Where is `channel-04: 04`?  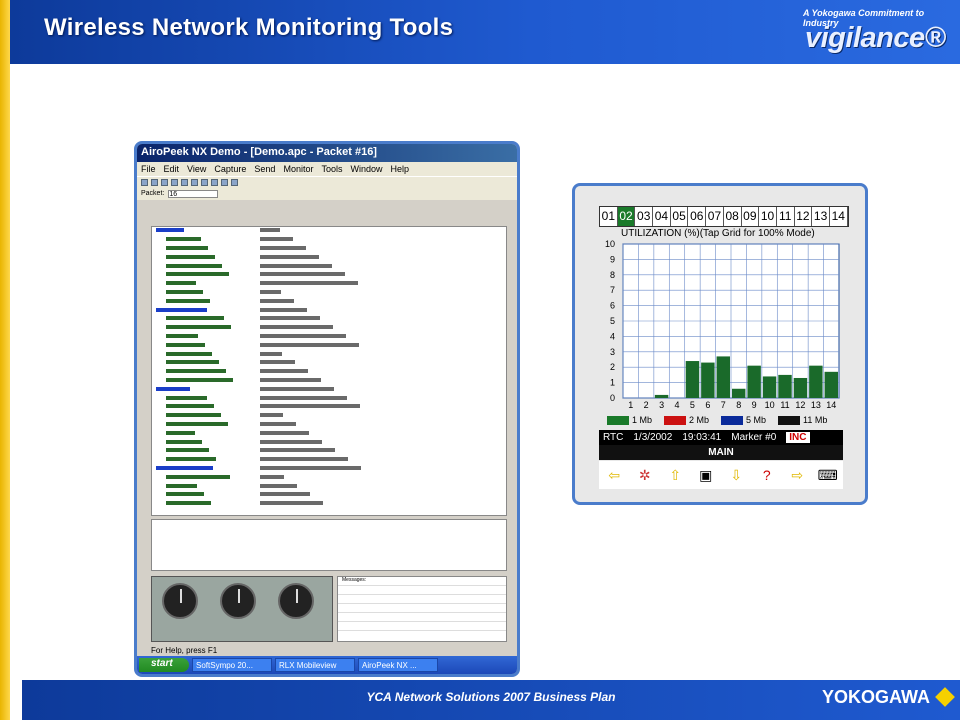
channel-04: 04 is located at coordinates (662, 216).